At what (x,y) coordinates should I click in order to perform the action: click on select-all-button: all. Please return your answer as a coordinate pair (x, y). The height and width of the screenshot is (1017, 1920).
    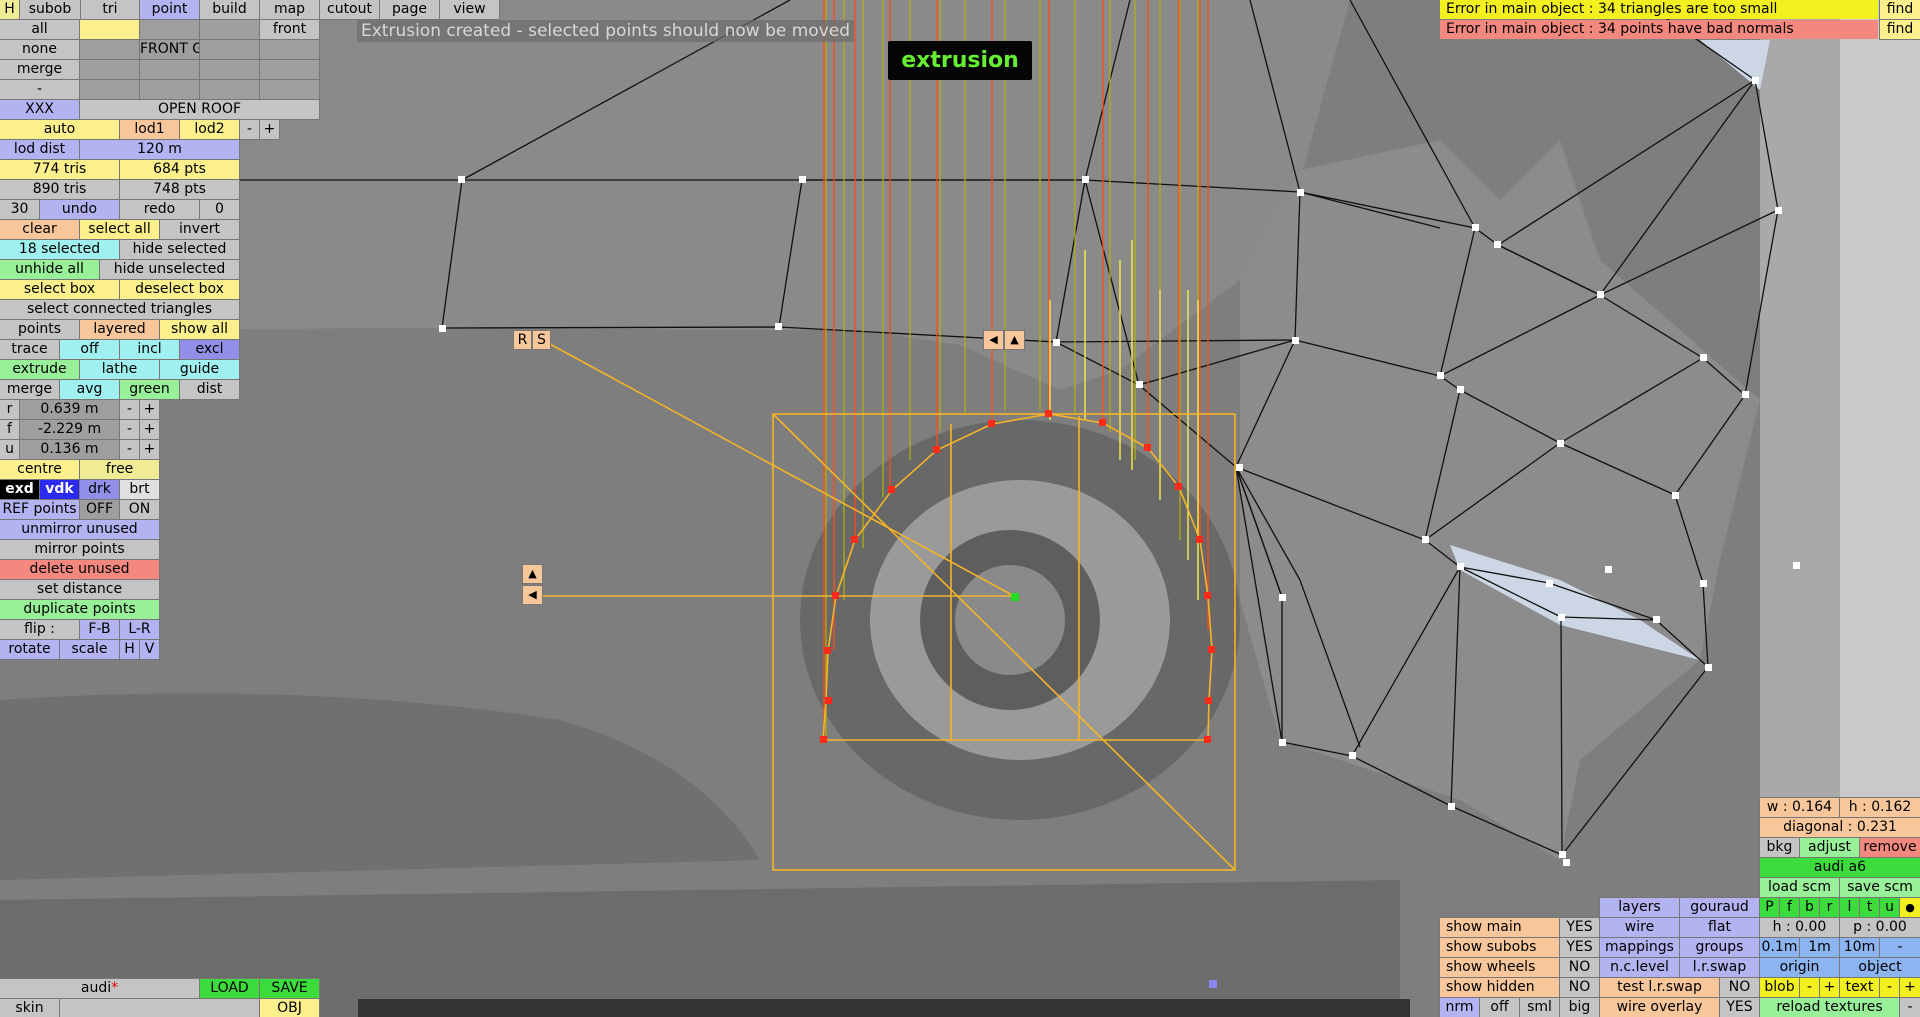
    Looking at the image, I should click on (40, 29).